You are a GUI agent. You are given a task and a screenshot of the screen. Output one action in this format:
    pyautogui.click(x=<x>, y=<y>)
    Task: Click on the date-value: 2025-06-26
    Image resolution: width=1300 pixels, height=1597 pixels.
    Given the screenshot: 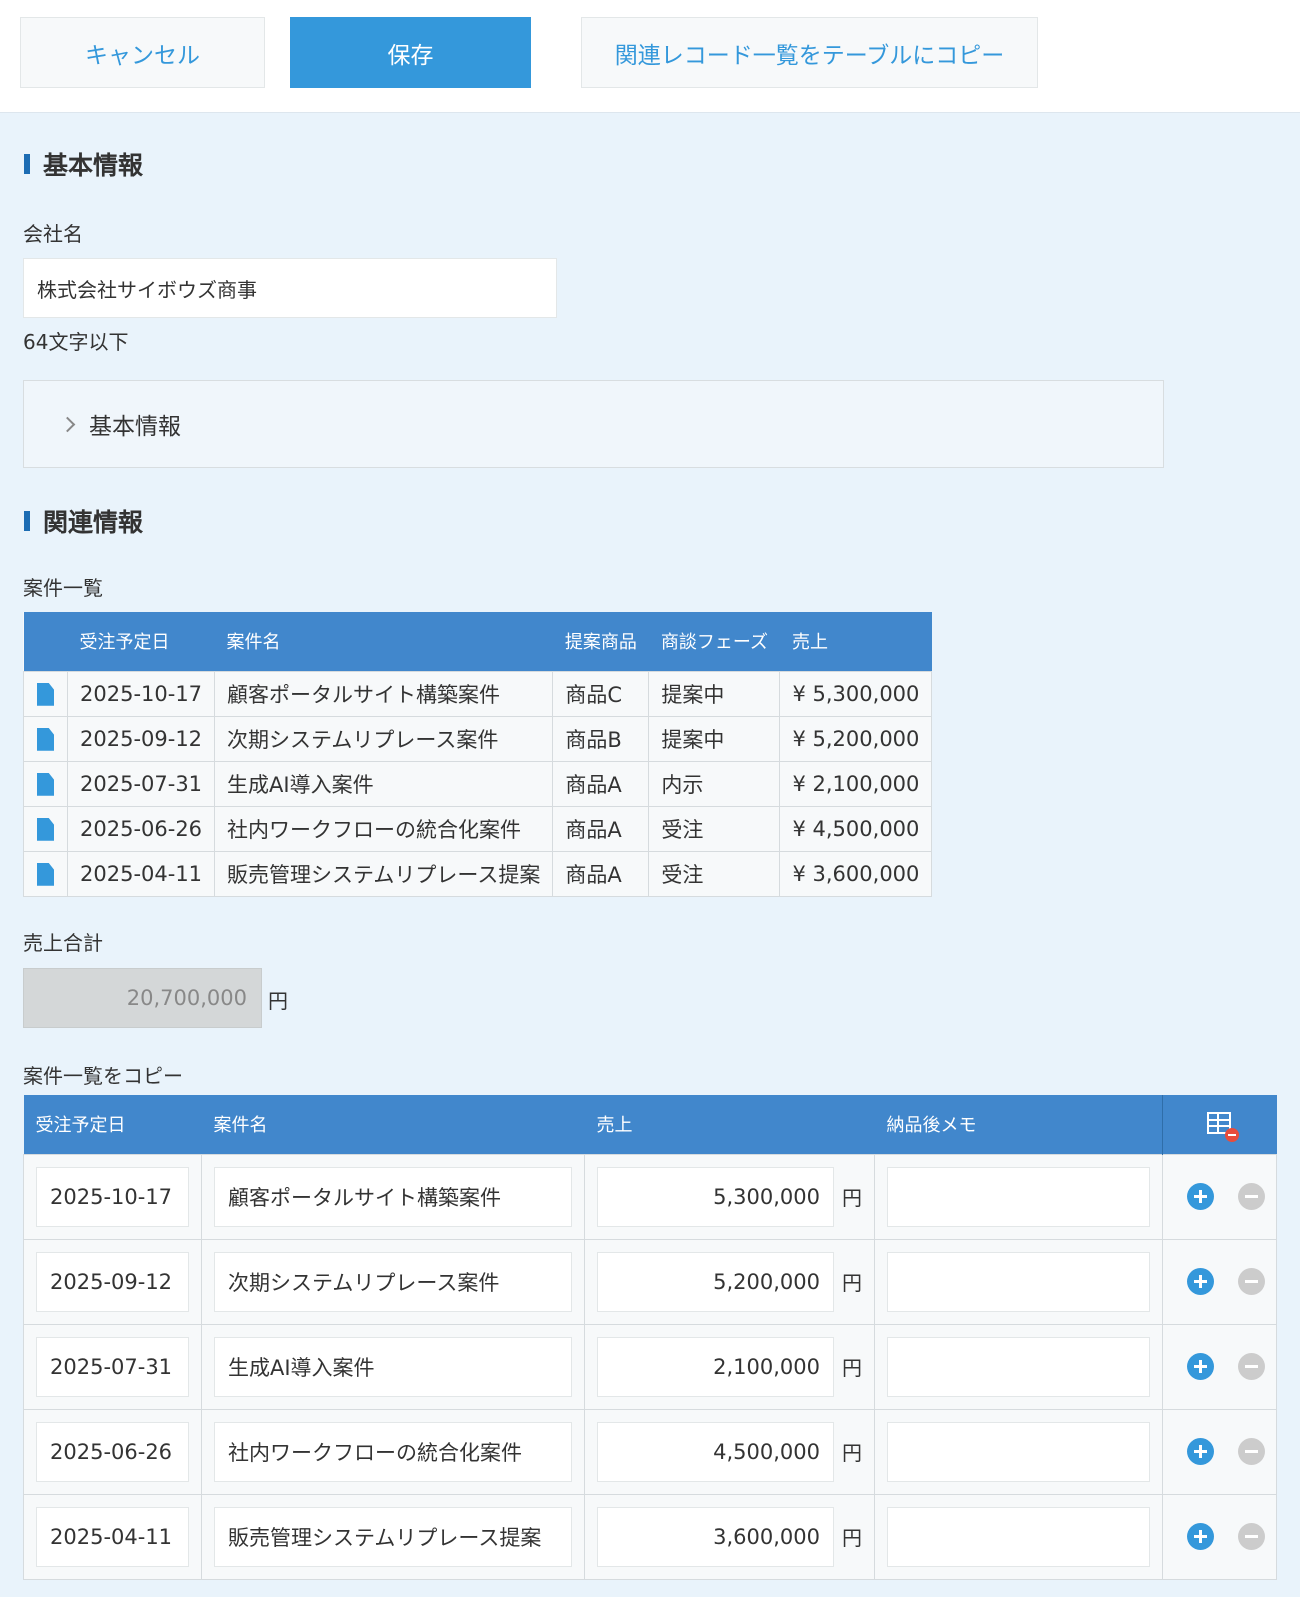 What is the action you would take?
    pyautogui.click(x=111, y=1451)
    